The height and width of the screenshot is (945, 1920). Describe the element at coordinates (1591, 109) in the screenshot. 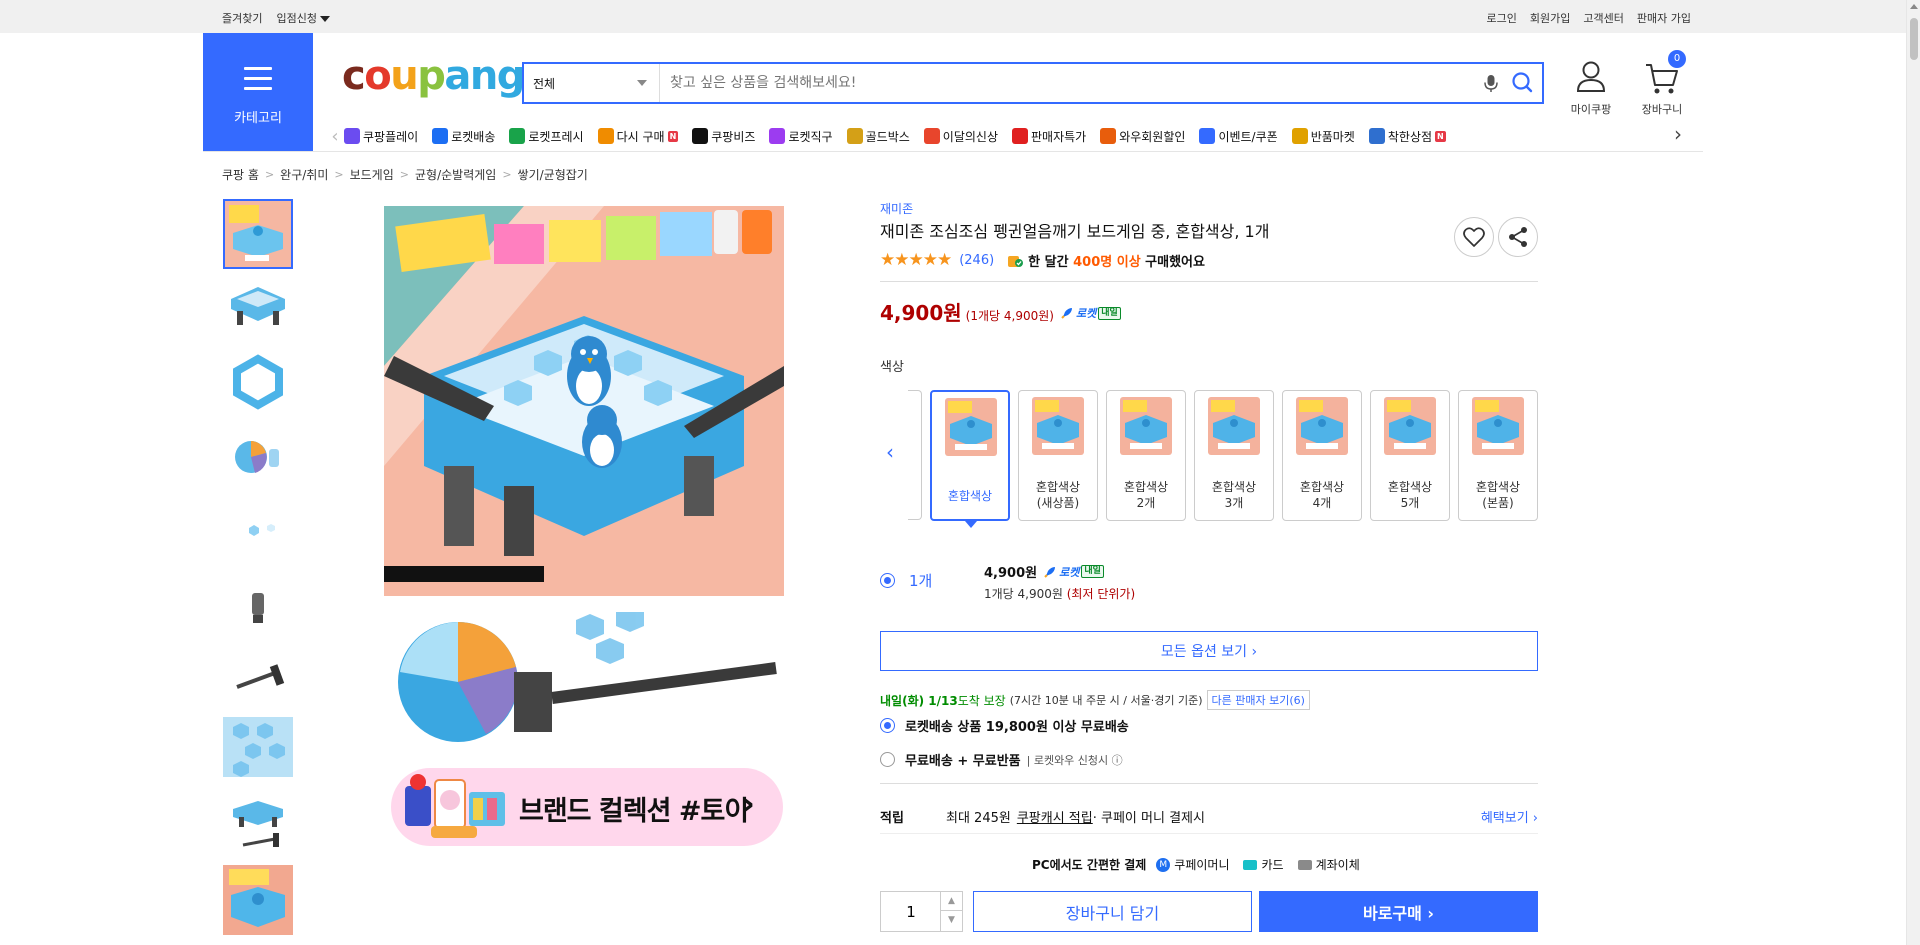

I see `my-coupang-label: 마이쿠팡` at that location.